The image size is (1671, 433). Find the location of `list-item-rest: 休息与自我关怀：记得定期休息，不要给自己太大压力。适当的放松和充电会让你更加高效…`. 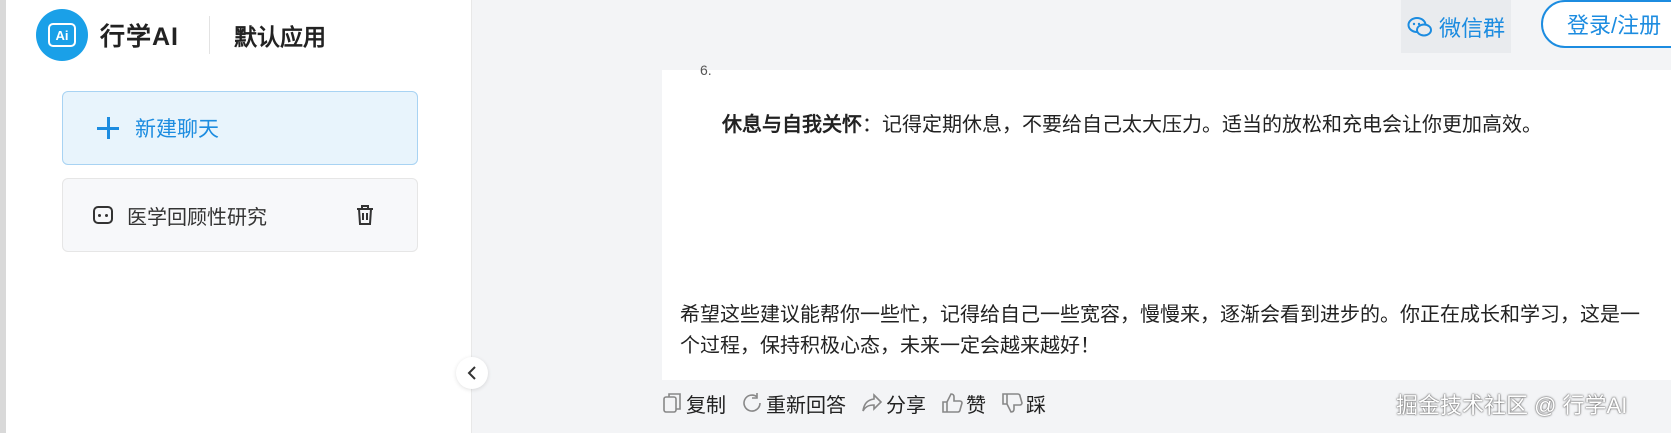

list-item-rest: 休息与自我关怀：记得定期休息，不要给自己太大压力。适当的放松和充电会让你更加高效… is located at coordinates (1132, 122).